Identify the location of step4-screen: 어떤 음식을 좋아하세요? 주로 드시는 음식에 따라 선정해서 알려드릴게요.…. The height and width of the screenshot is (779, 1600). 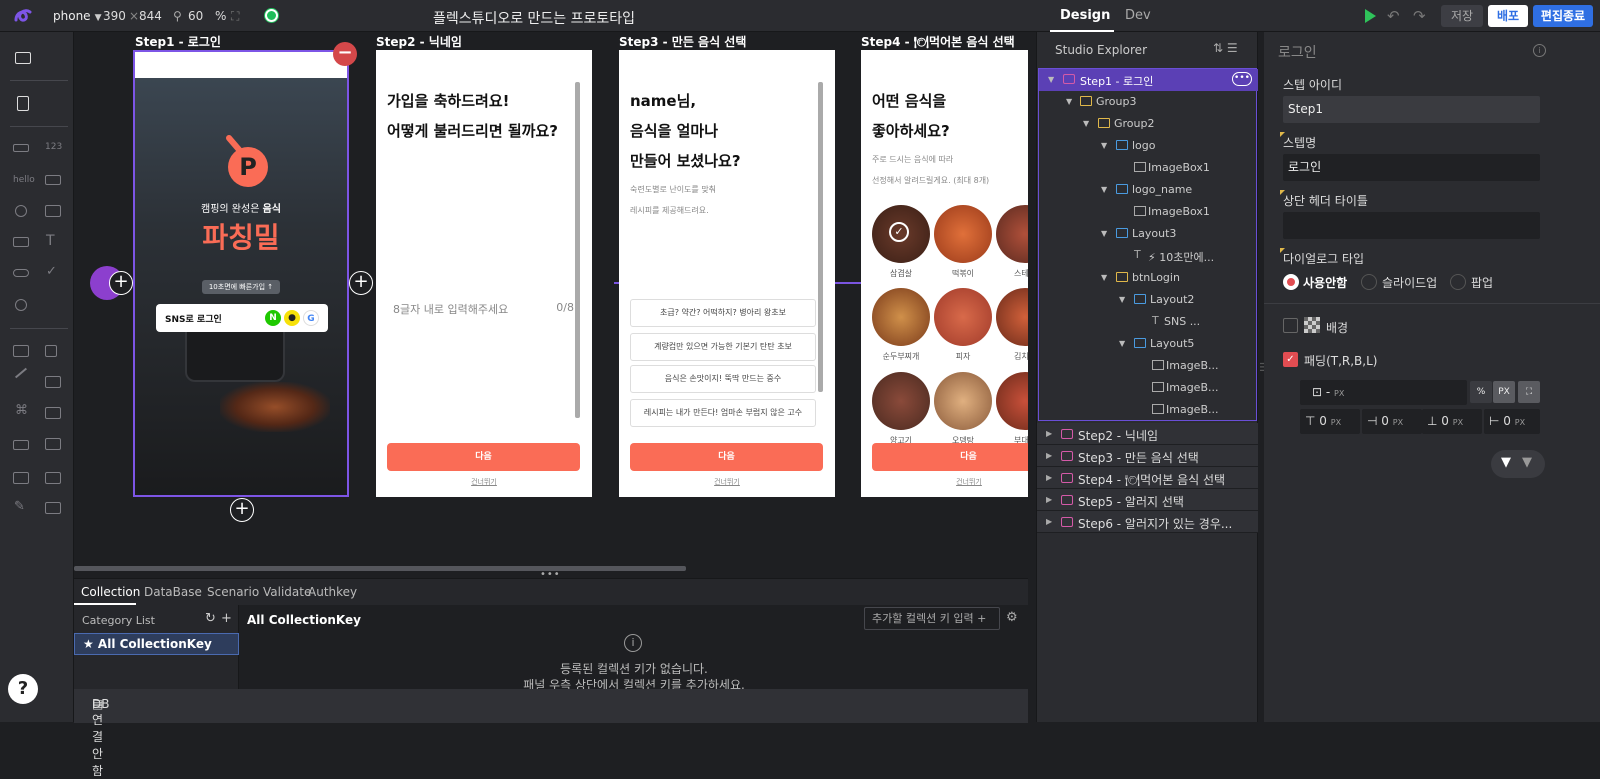
(944, 273).